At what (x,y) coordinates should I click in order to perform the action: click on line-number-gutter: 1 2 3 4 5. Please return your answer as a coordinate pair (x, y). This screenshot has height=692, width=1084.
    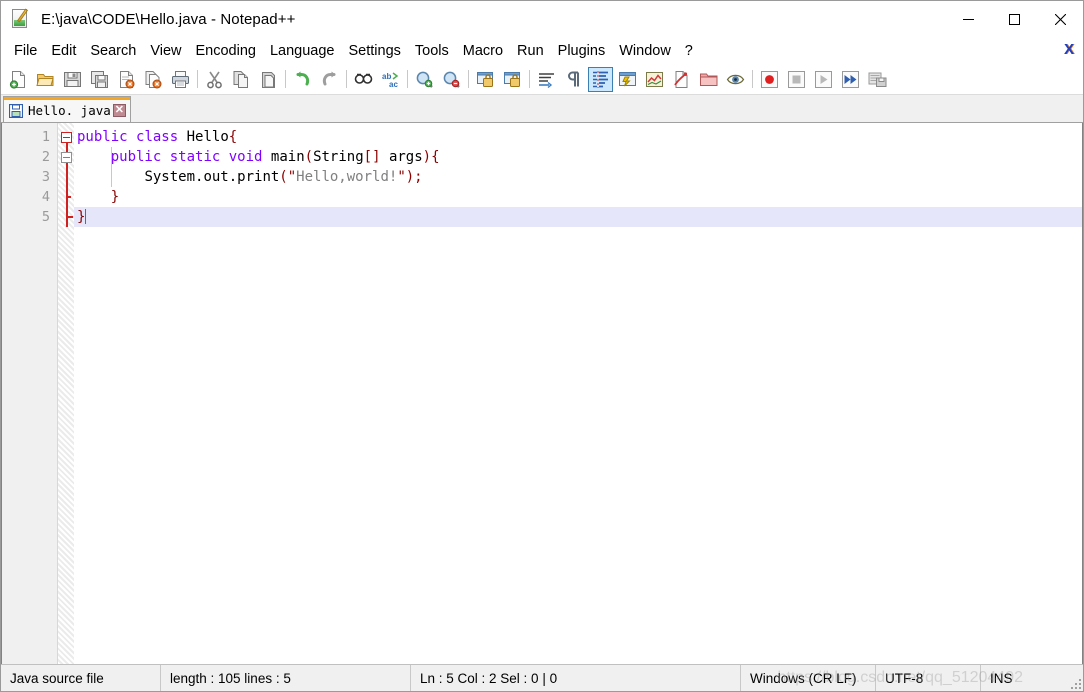
    Looking at the image, I should click on (30, 393).